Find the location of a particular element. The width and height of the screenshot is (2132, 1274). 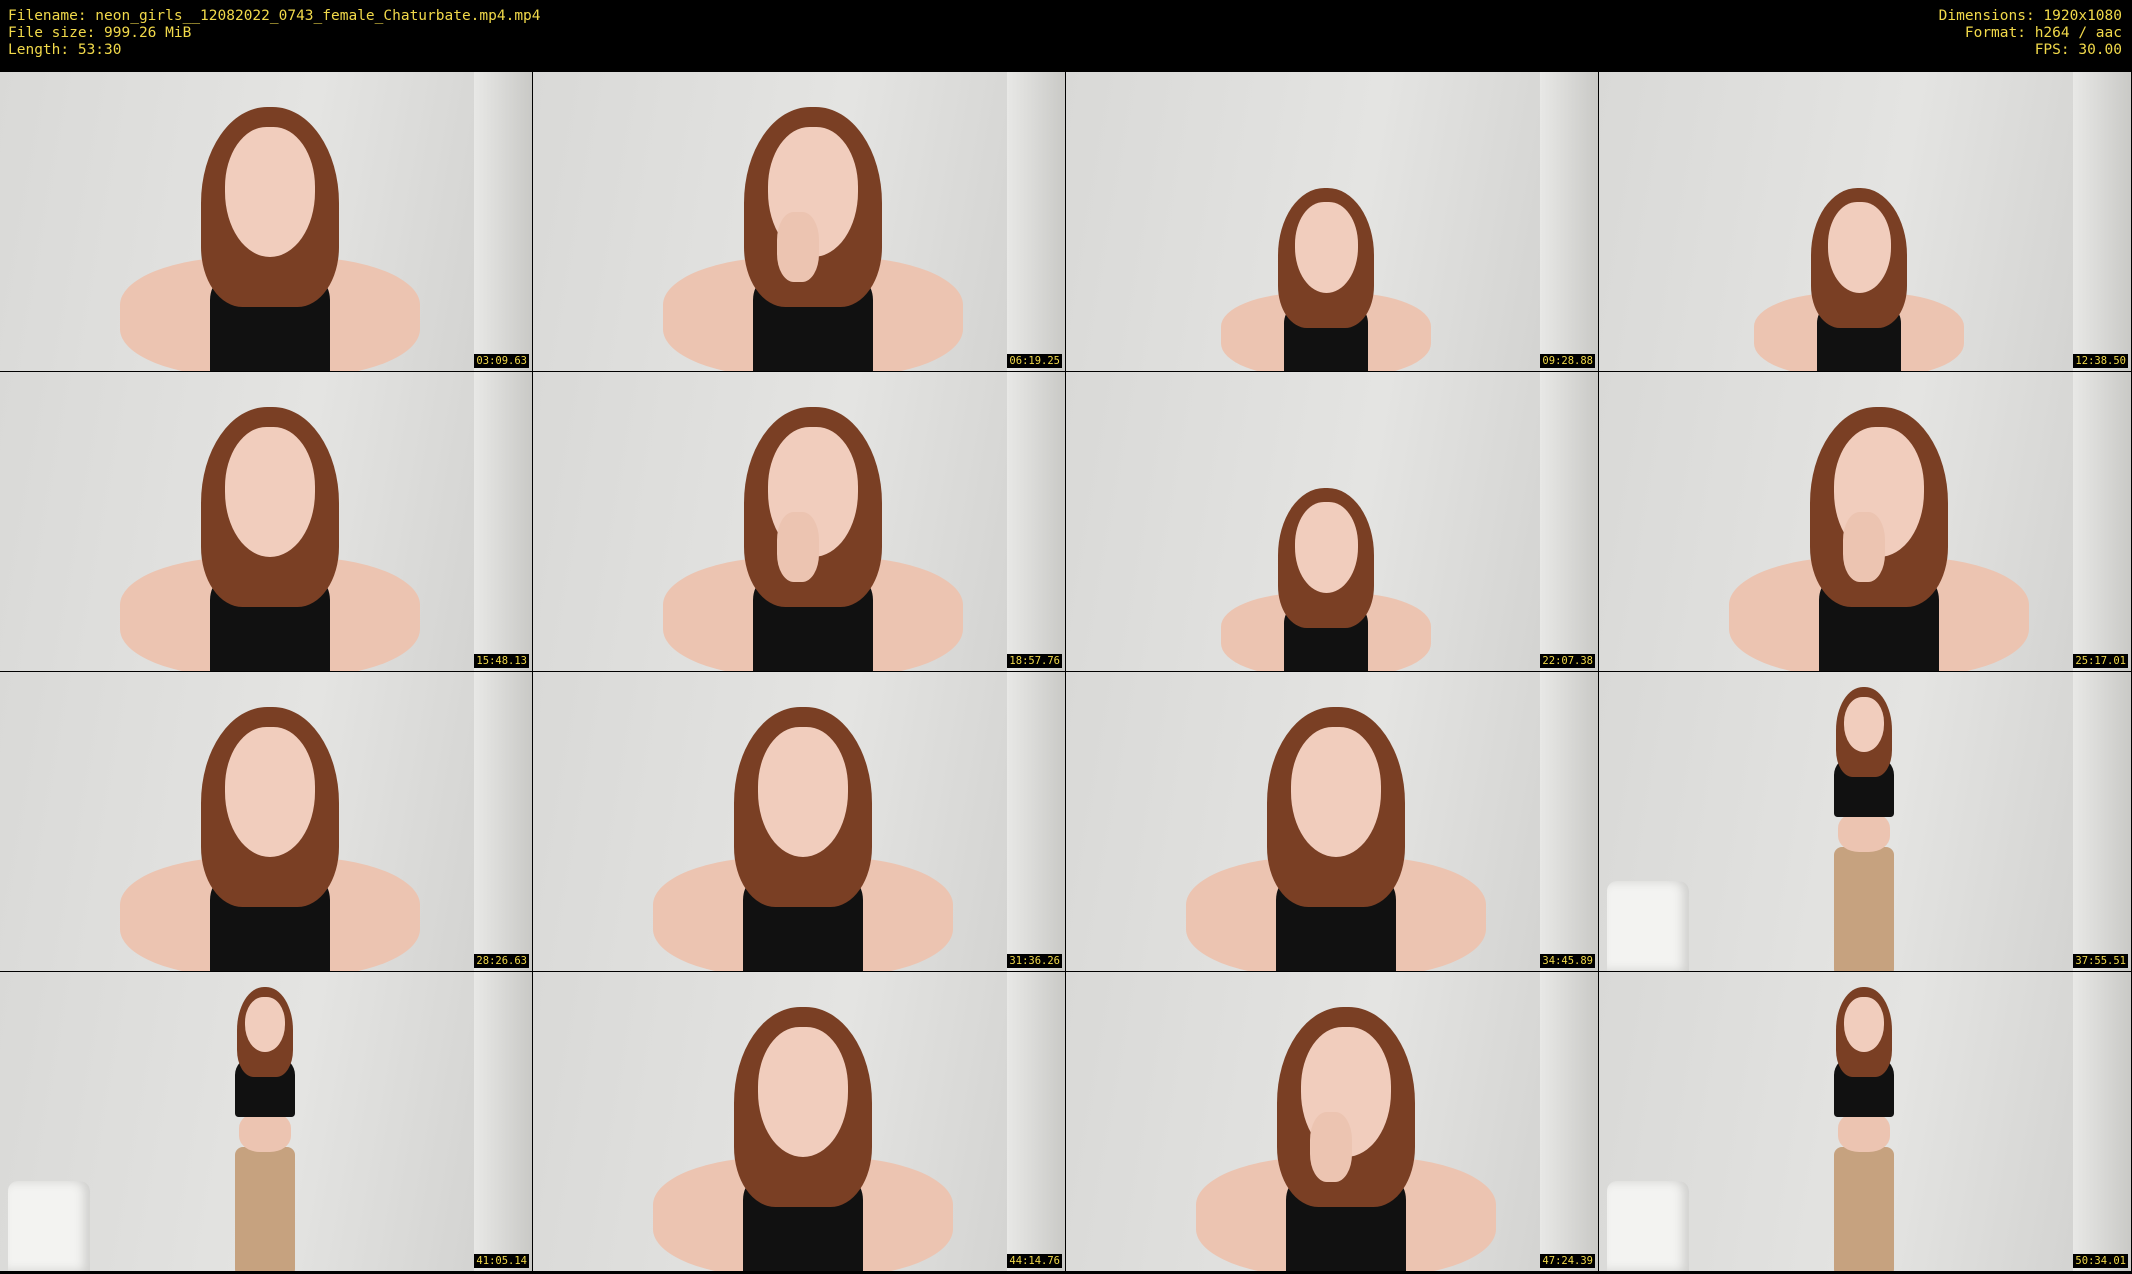

video-thumbnail: 37:55.51 is located at coordinates (1865, 821).